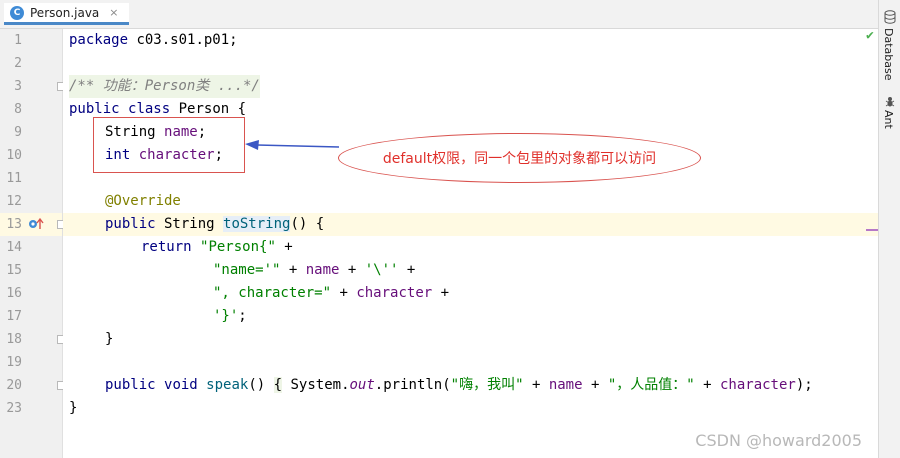  What do you see at coordinates (257, 224) in the screenshot?
I see `method-name: toString` at bounding box center [257, 224].